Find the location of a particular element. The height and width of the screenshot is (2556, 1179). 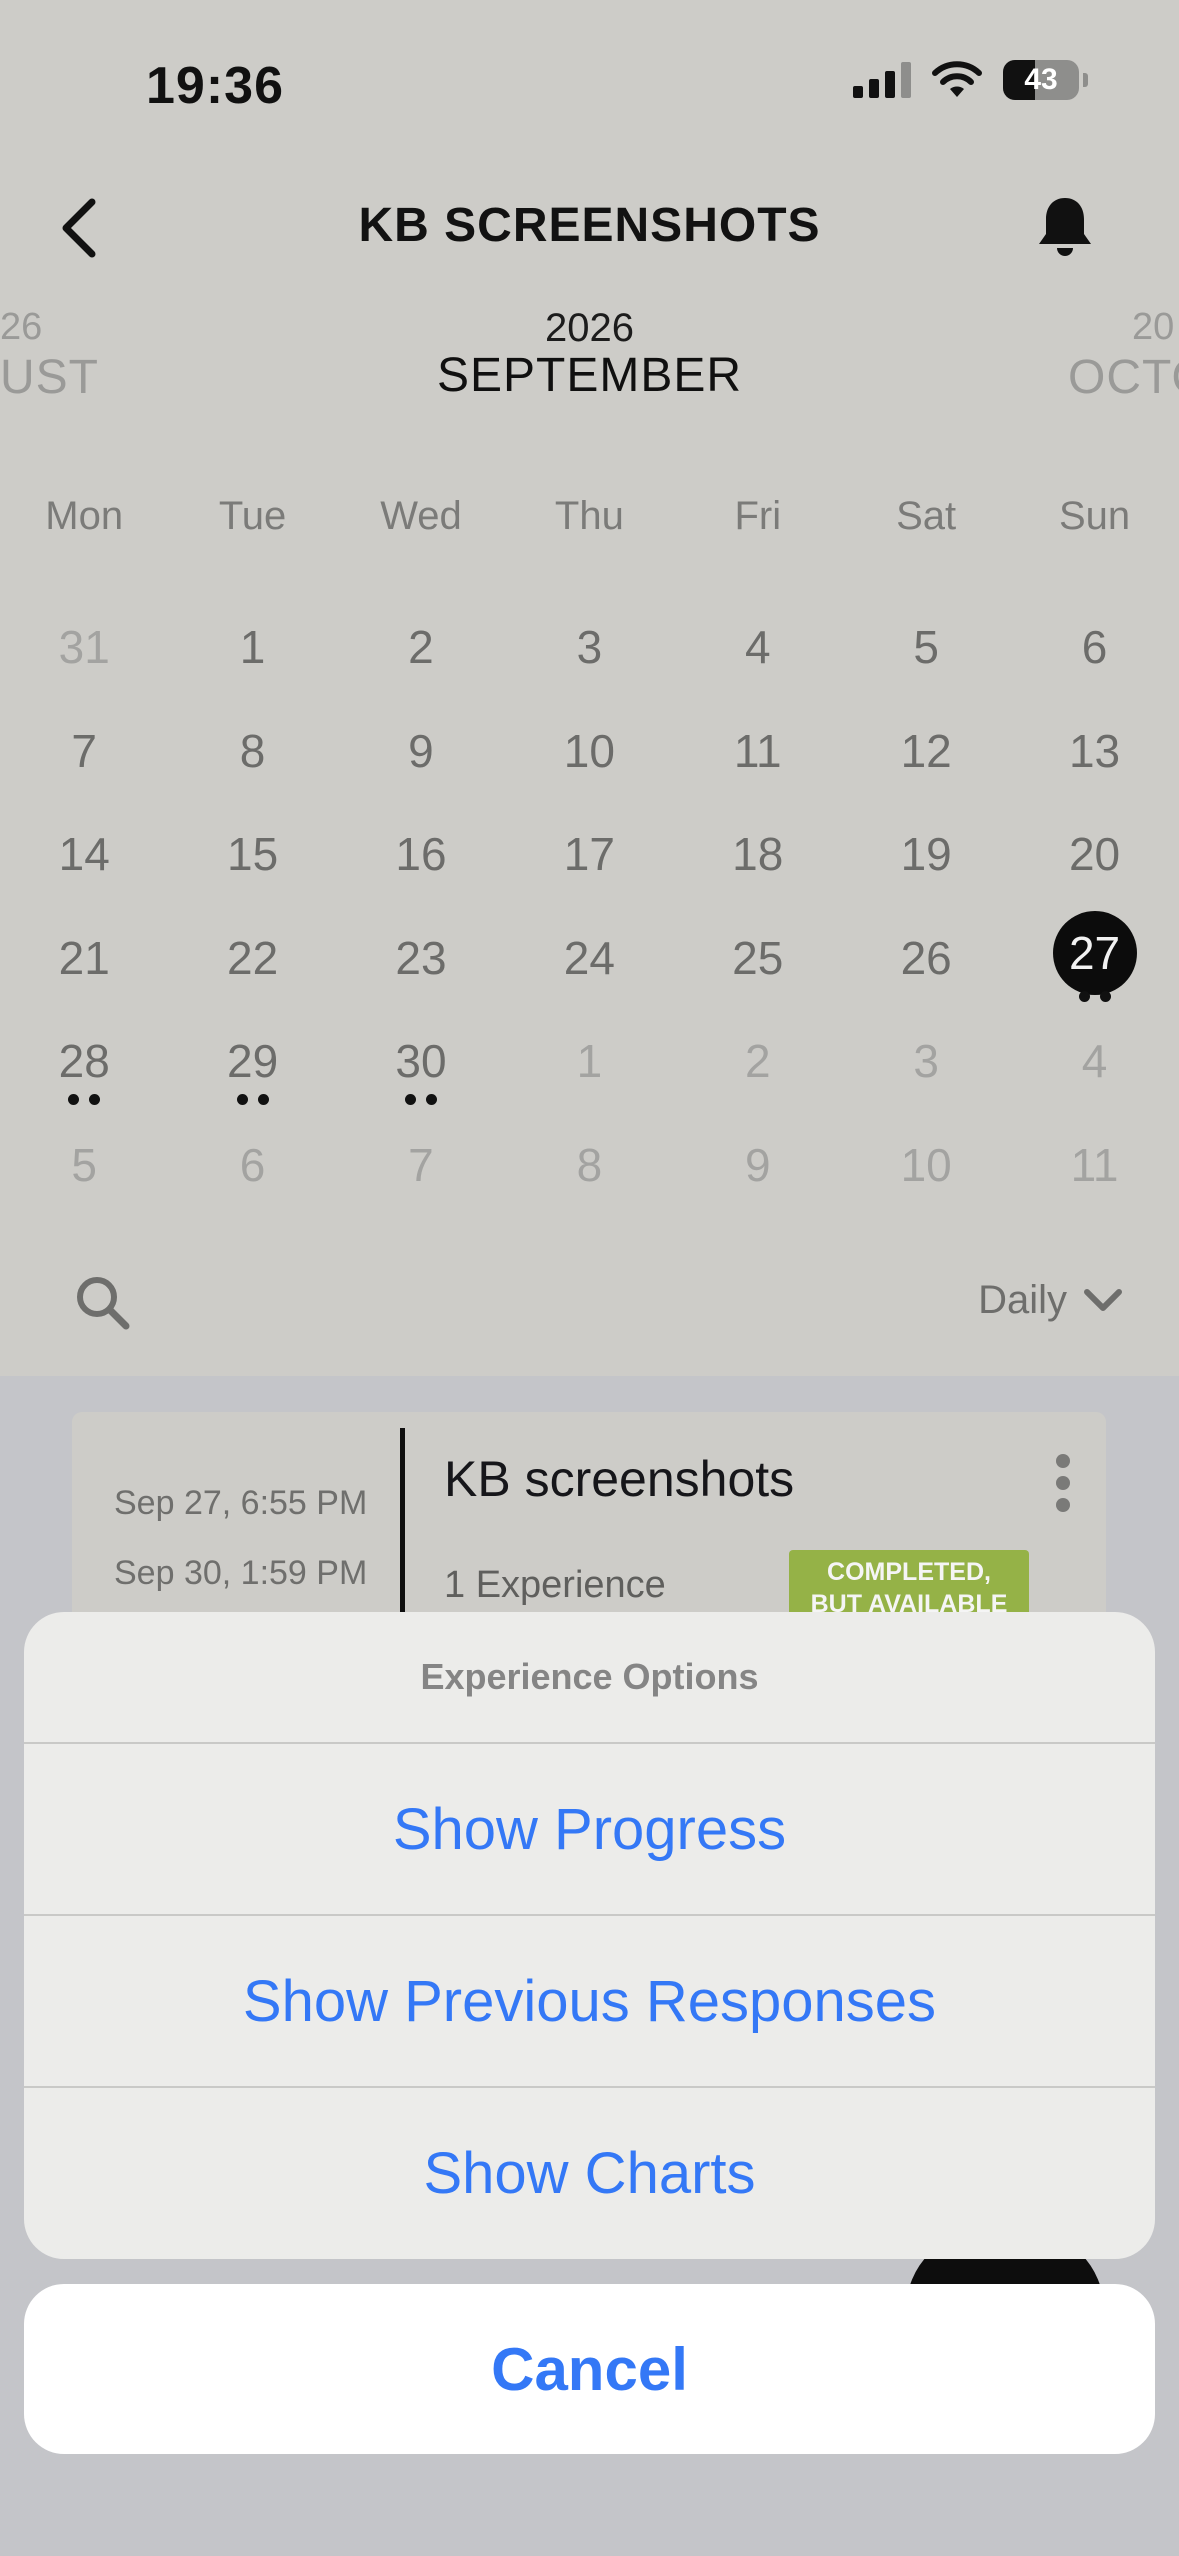

calendar-day: 12 is located at coordinates (926, 756).